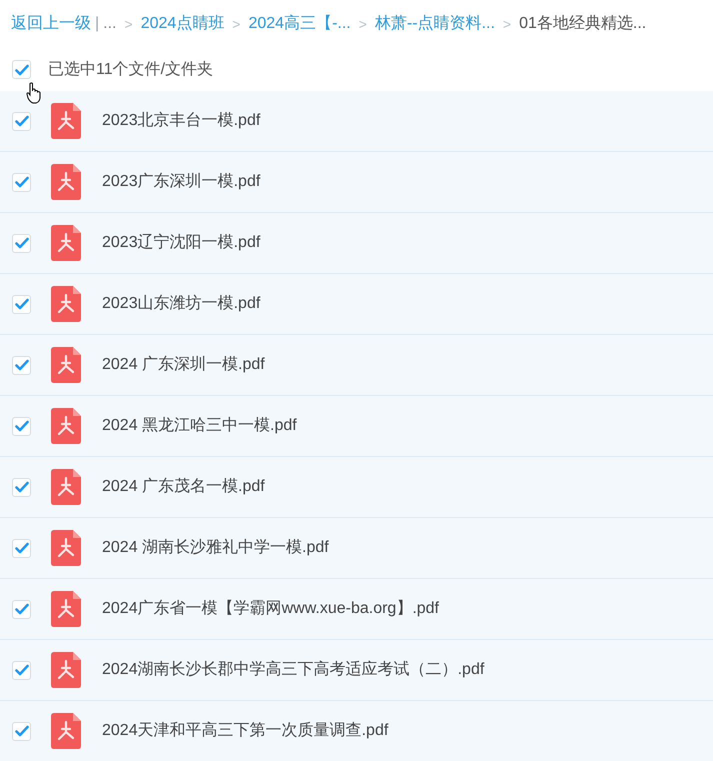  Describe the element at coordinates (199, 426) in the screenshot. I see `file-name: 2024 黑龙江哈三中一模.pdf` at that location.